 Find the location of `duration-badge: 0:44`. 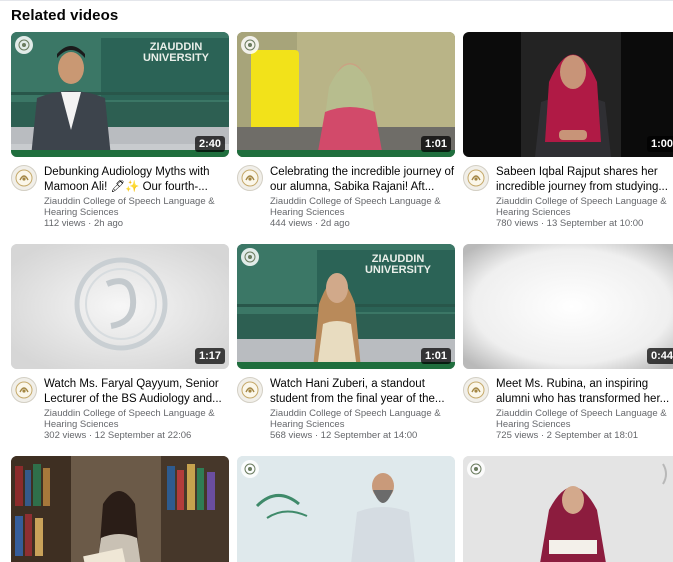

duration-badge: 0:44 is located at coordinates (659, 356).